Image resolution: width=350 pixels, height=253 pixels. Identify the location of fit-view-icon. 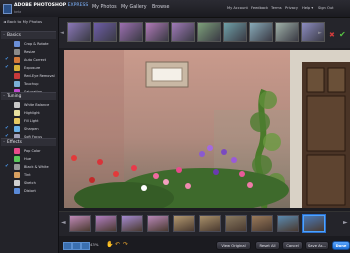
(67, 246).